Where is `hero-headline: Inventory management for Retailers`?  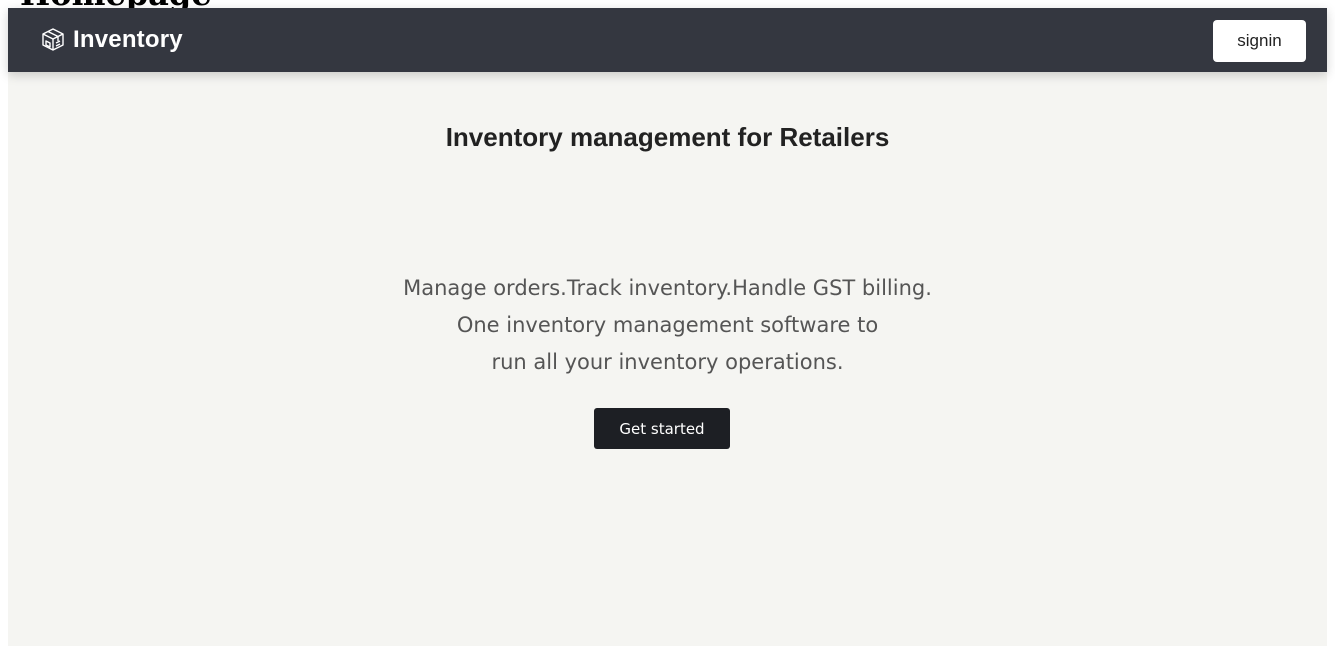
hero-headline: Inventory management for Retailers is located at coordinates (667, 137).